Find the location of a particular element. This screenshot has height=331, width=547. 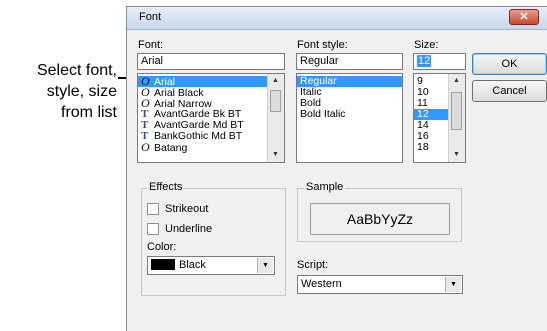

ok-button: OK is located at coordinates (509, 64).